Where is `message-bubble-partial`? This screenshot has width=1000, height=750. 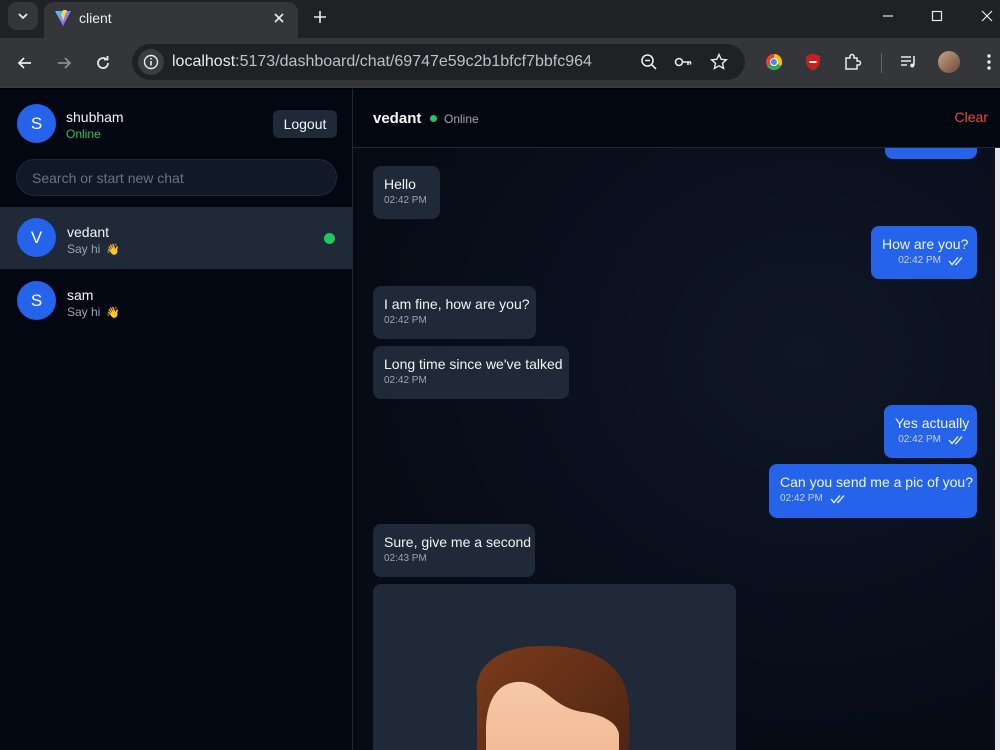
message-bubble-partial is located at coordinates (931, 153).